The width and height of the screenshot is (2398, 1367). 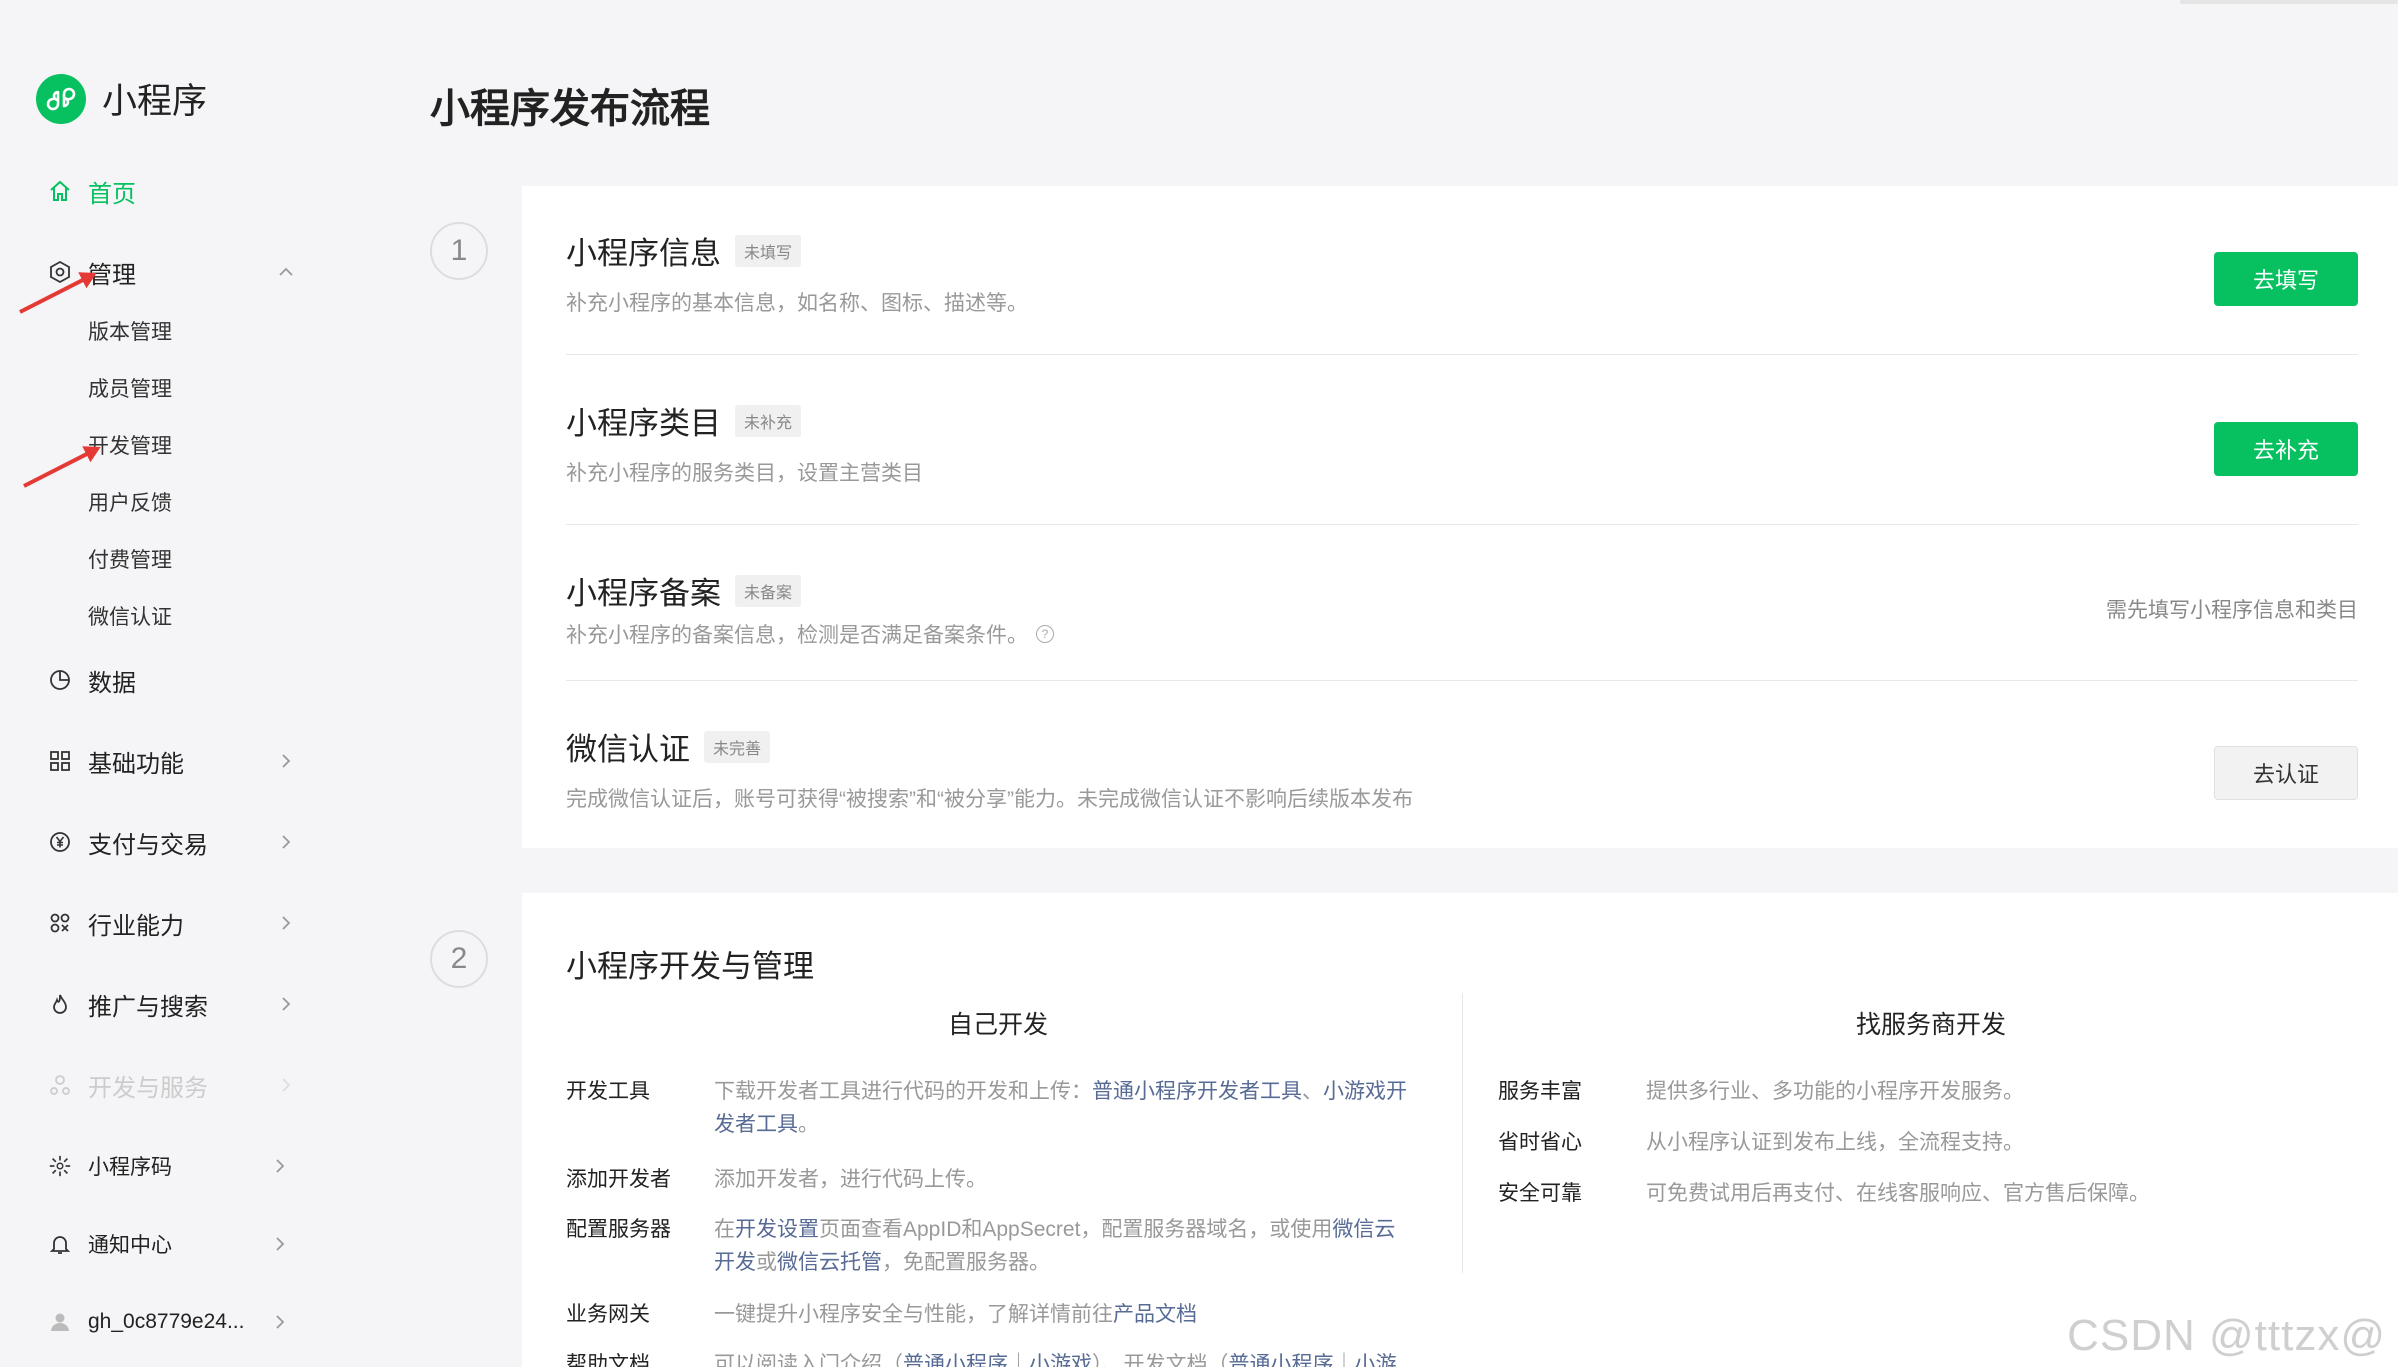 I want to click on nav-qrcode: 小程序码, so click(x=170, y=1166).